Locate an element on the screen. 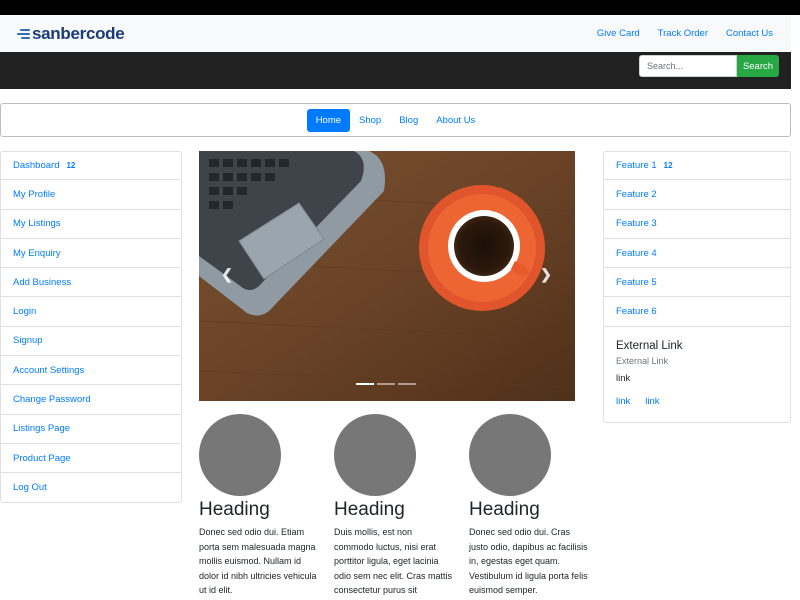 This screenshot has width=800, height=600. card-subtitle: External Link is located at coordinates (642, 360).